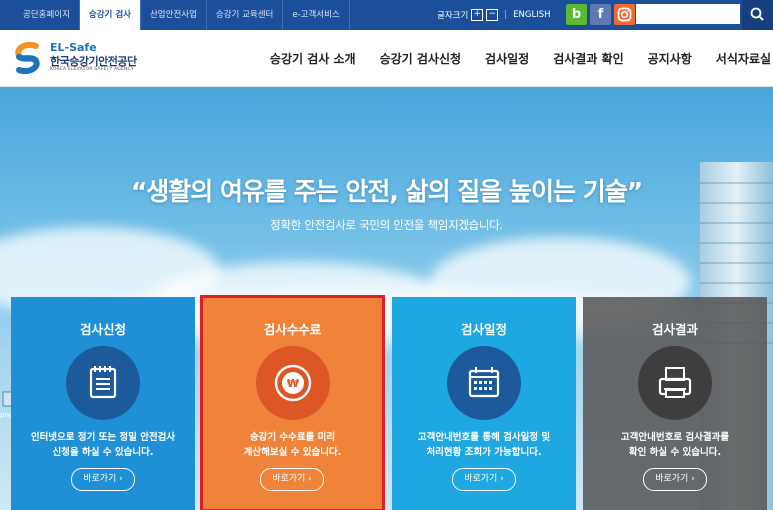  Describe the element at coordinates (27, 58) in the screenshot. I see `logo-s-icon` at that location.